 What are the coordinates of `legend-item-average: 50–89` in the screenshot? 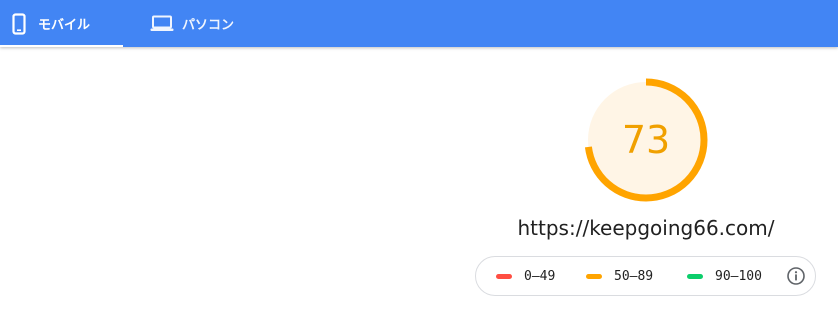 It's located at (619, 276).